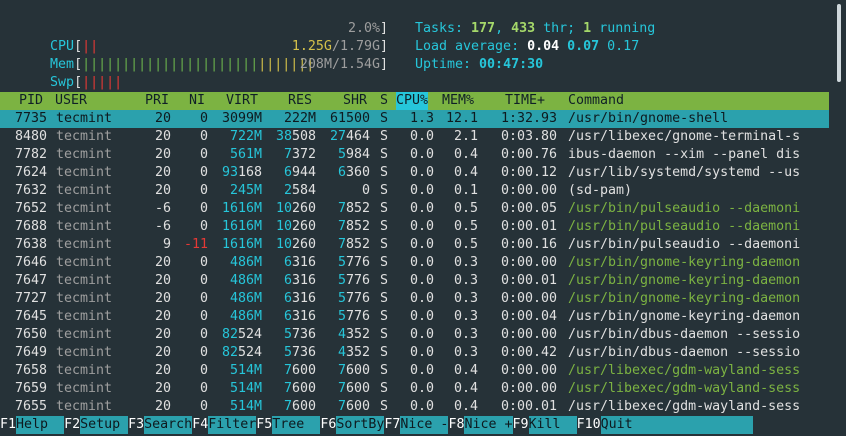 This screenshot has height=436, width=846. Describe the element at coordinates (241, 244) in the screenshot. I see `process-virt: 1616M` at that location.